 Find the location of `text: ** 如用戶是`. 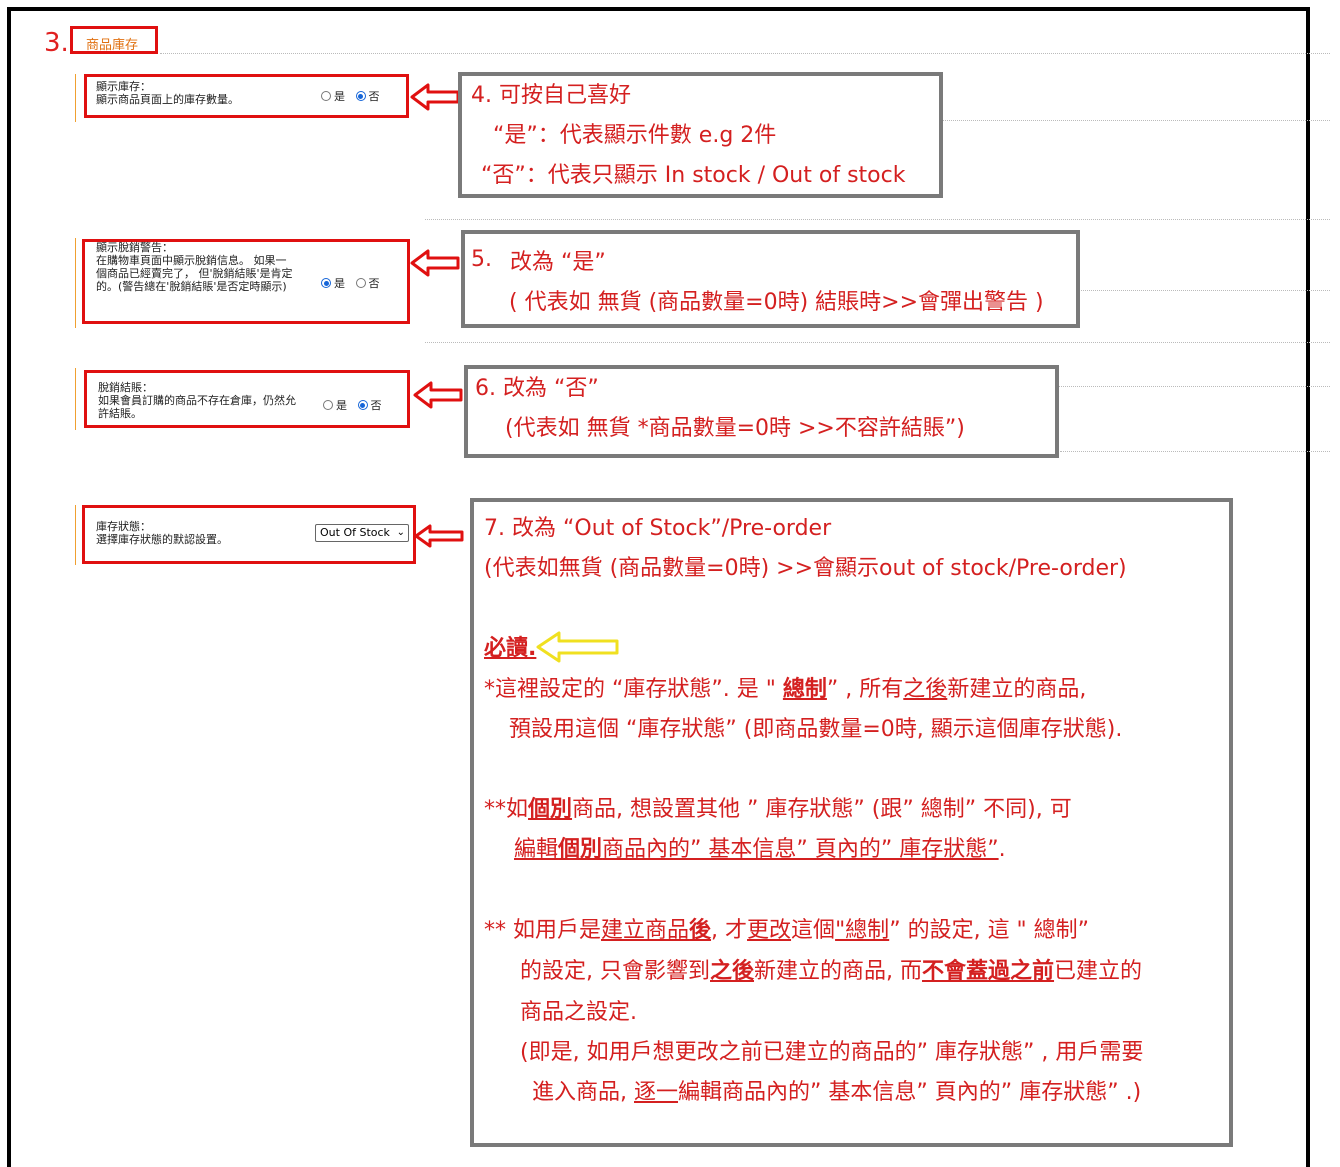

text: ** 如用戶是 is located at coordinates (542, 930).